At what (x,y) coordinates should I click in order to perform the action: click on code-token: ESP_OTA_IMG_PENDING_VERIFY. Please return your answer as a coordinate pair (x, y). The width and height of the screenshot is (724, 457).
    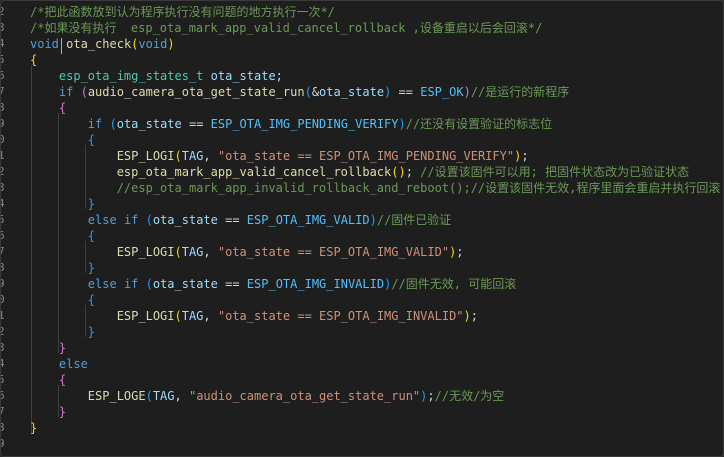
    Looking at the image, I should click on (304, 124).